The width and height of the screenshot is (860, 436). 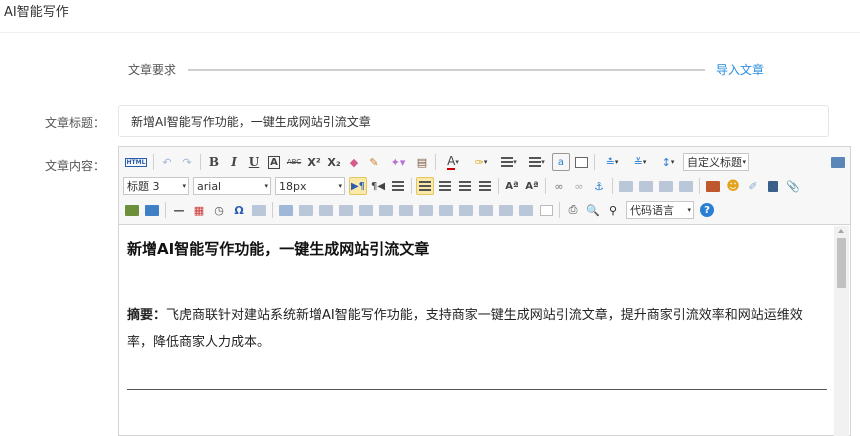 What do you see at coordinates (136, 162) in the screenshot?
I see `html-source-button: HTML` at bounding box center [136, 162].